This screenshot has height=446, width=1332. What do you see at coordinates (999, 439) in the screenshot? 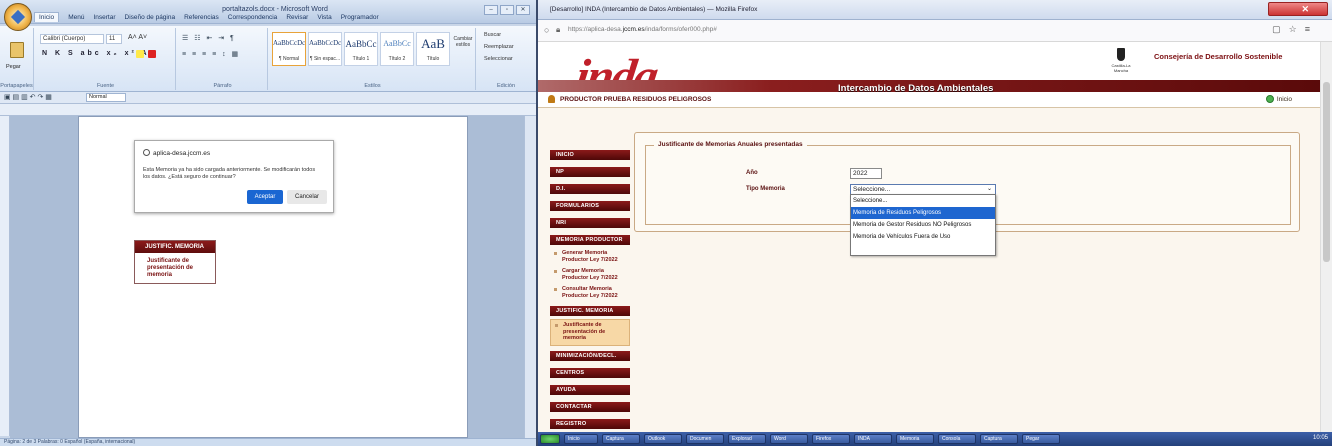
I see `taskbar-btn-10: Captura` at bounding box center [999, 439].